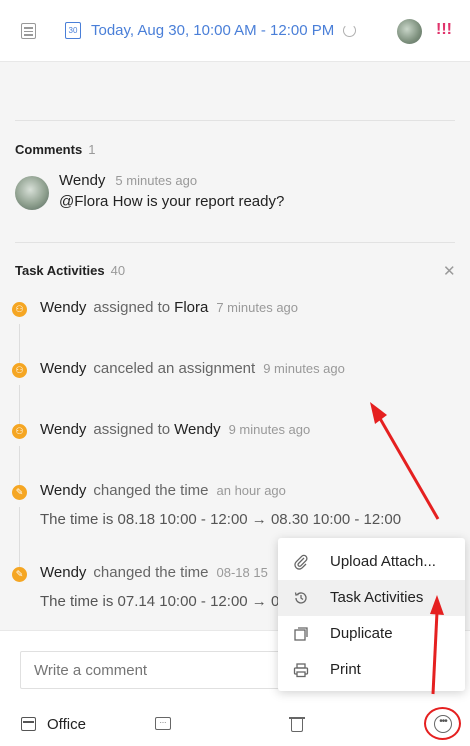 The image size is (470, 746). Describe the element at coordinates (156, 180) in the screenshot. I see `comment-time: 5 minutes ago` at that location.